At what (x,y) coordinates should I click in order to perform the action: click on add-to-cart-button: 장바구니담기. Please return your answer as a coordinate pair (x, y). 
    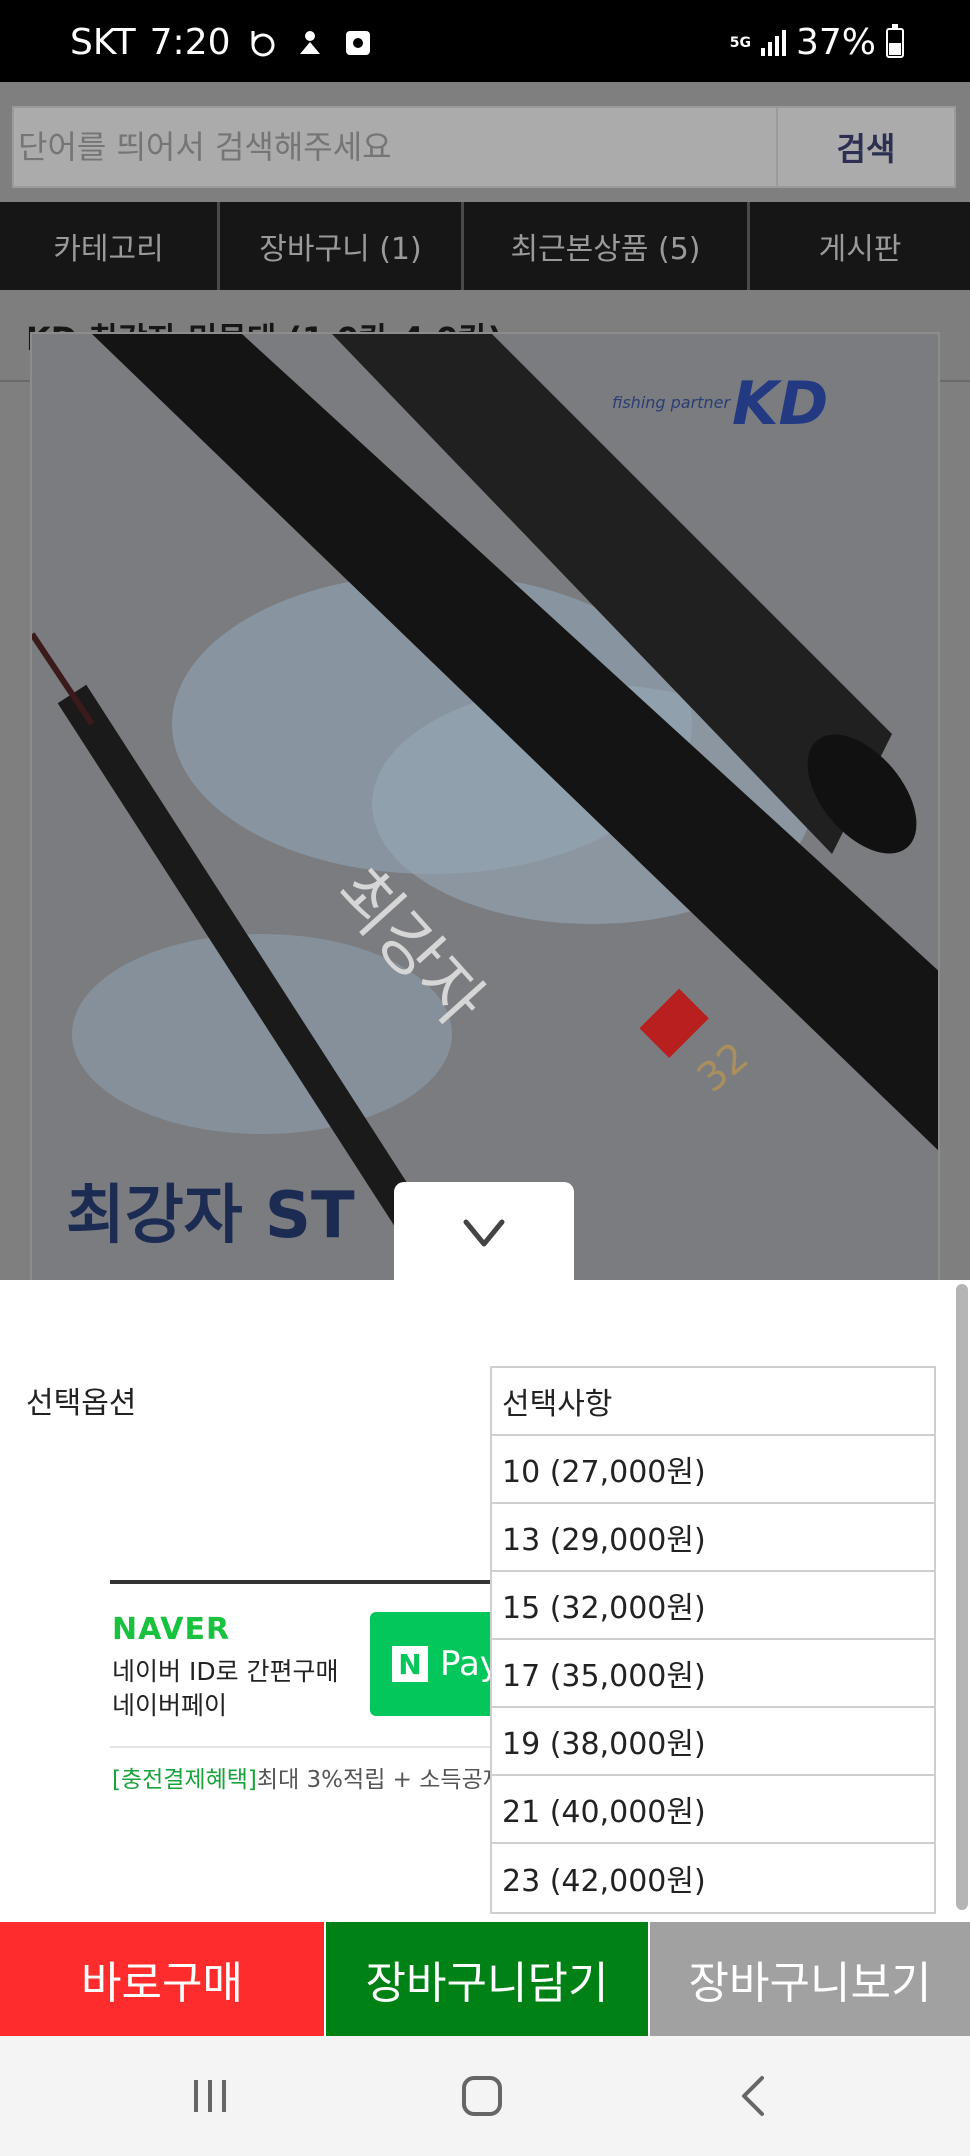
    Looking at the image, I should click on (486, 1979).